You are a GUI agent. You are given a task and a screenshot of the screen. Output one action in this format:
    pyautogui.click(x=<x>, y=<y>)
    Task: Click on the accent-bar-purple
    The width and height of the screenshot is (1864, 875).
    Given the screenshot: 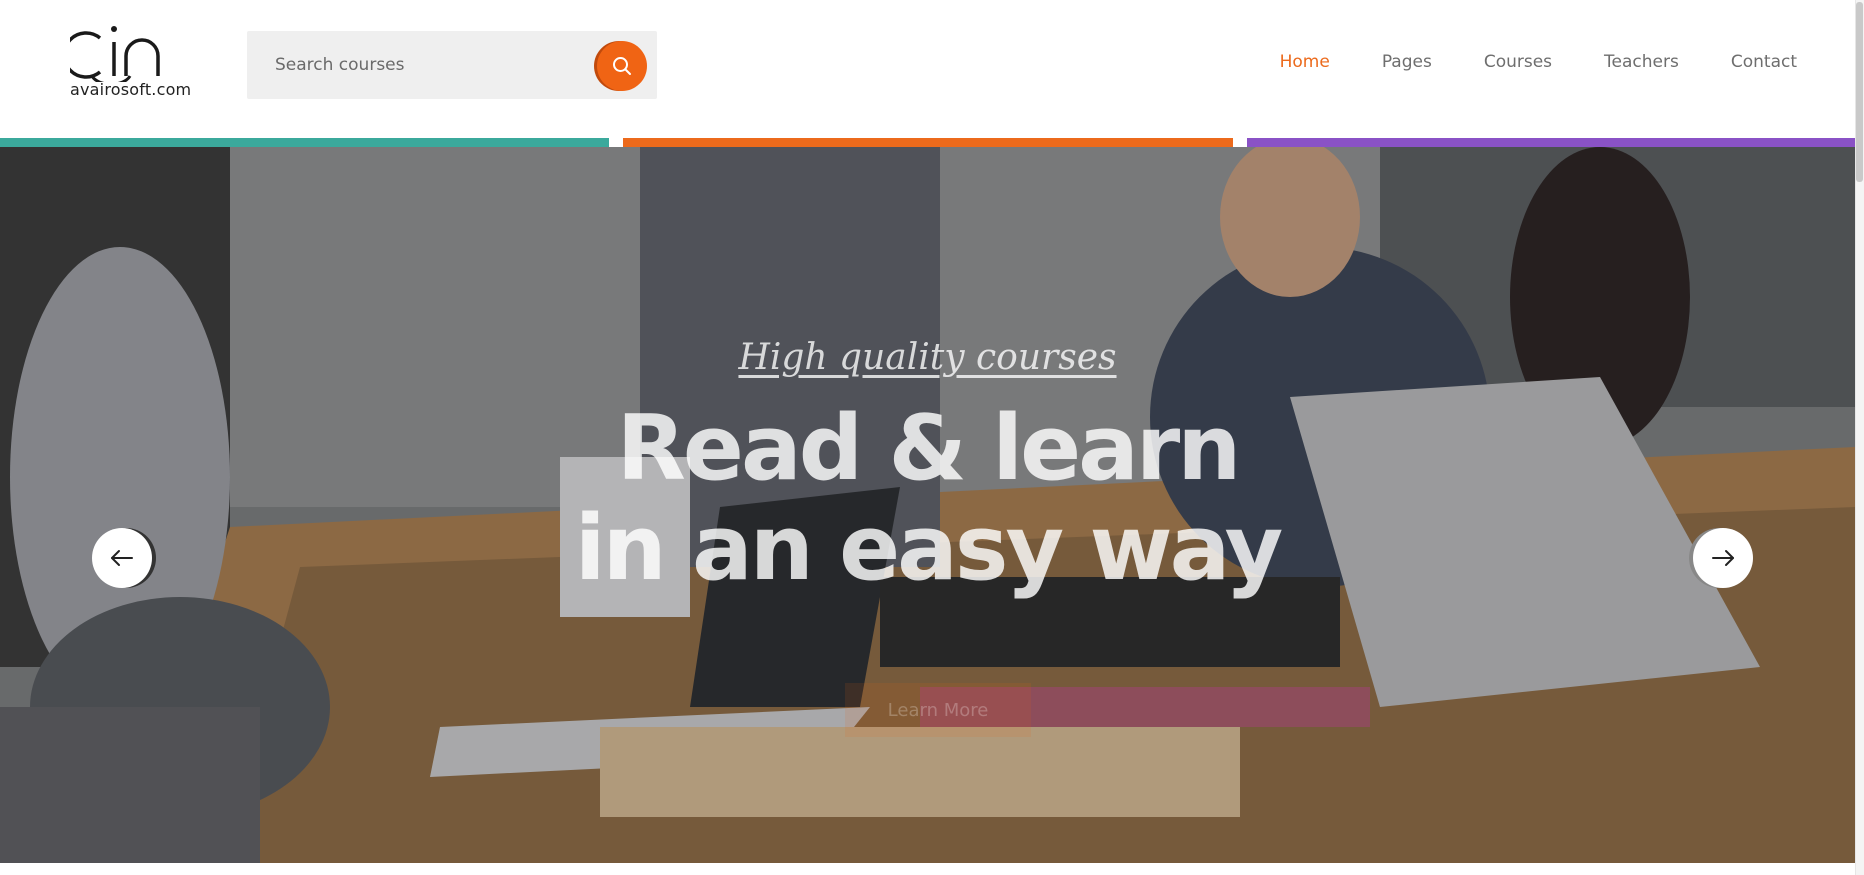 What is the action you would take?
    pyautogui.click(x=1551, y=142)
    